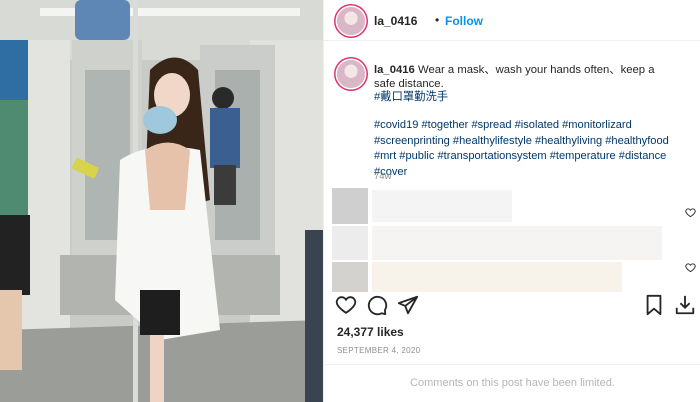  I want to click on username-link: la_0416, so click(395, 21).